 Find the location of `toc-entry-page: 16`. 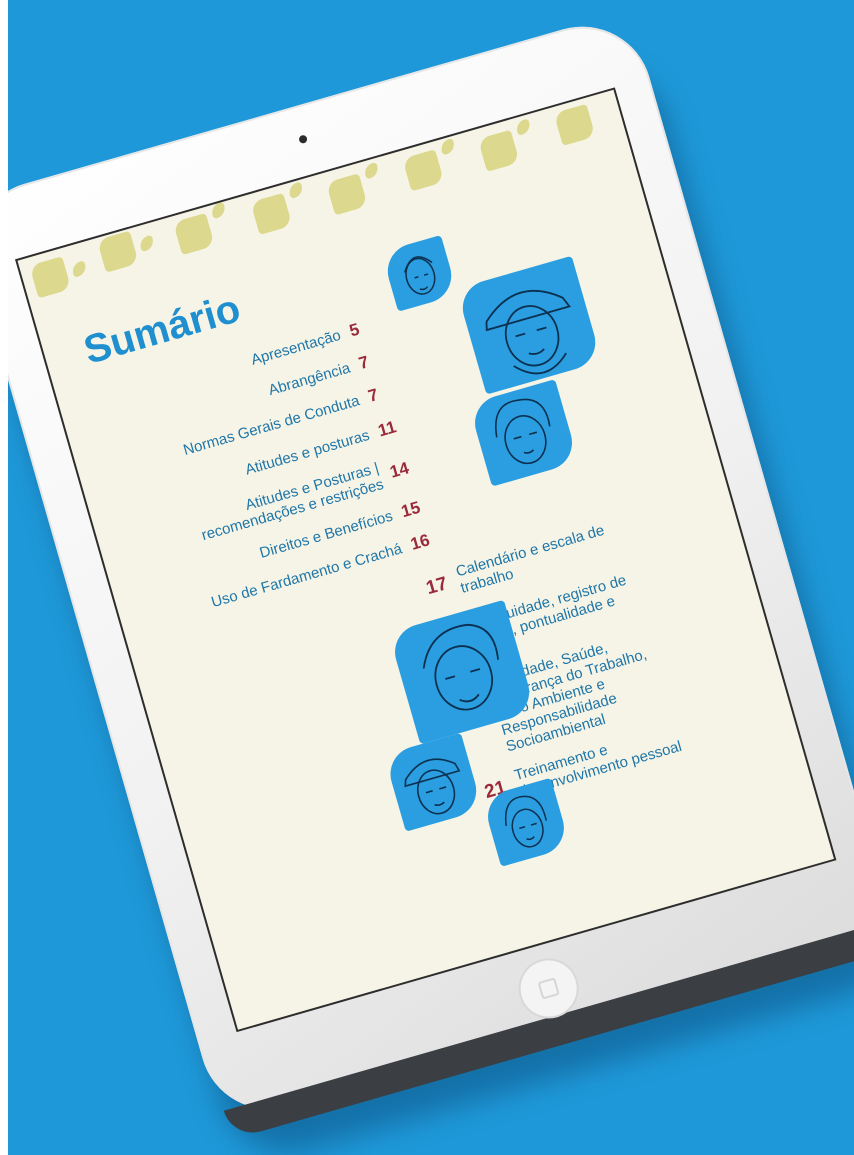

toc-entry-page: 16 is located at coordinates (420, 542).